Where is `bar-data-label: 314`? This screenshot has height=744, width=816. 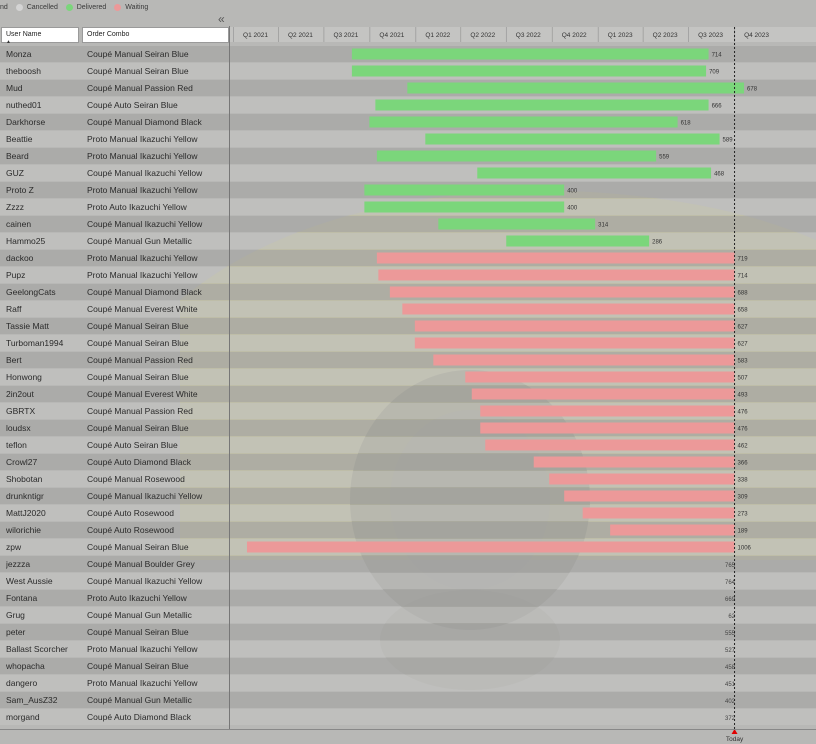 bar-data-label: 314 is located at coordinates (603, 226).